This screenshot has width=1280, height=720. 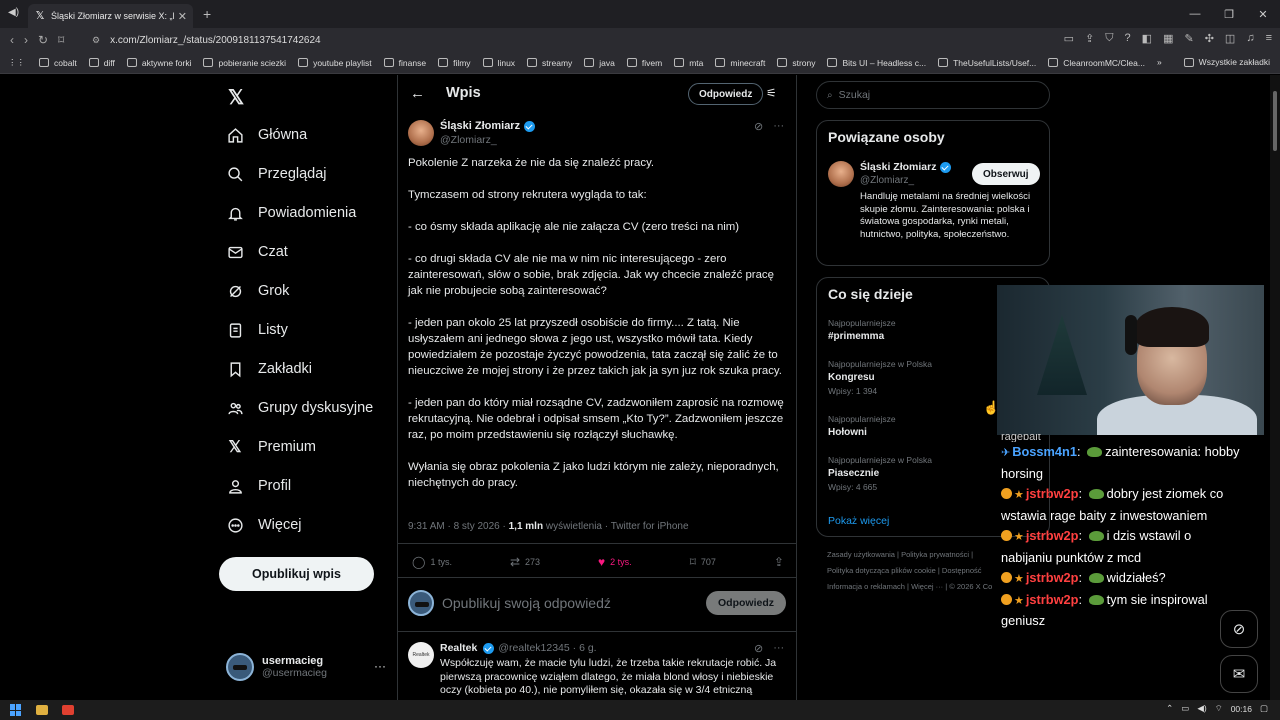 I want to click on related-avatar, so click(x=841, y=174).